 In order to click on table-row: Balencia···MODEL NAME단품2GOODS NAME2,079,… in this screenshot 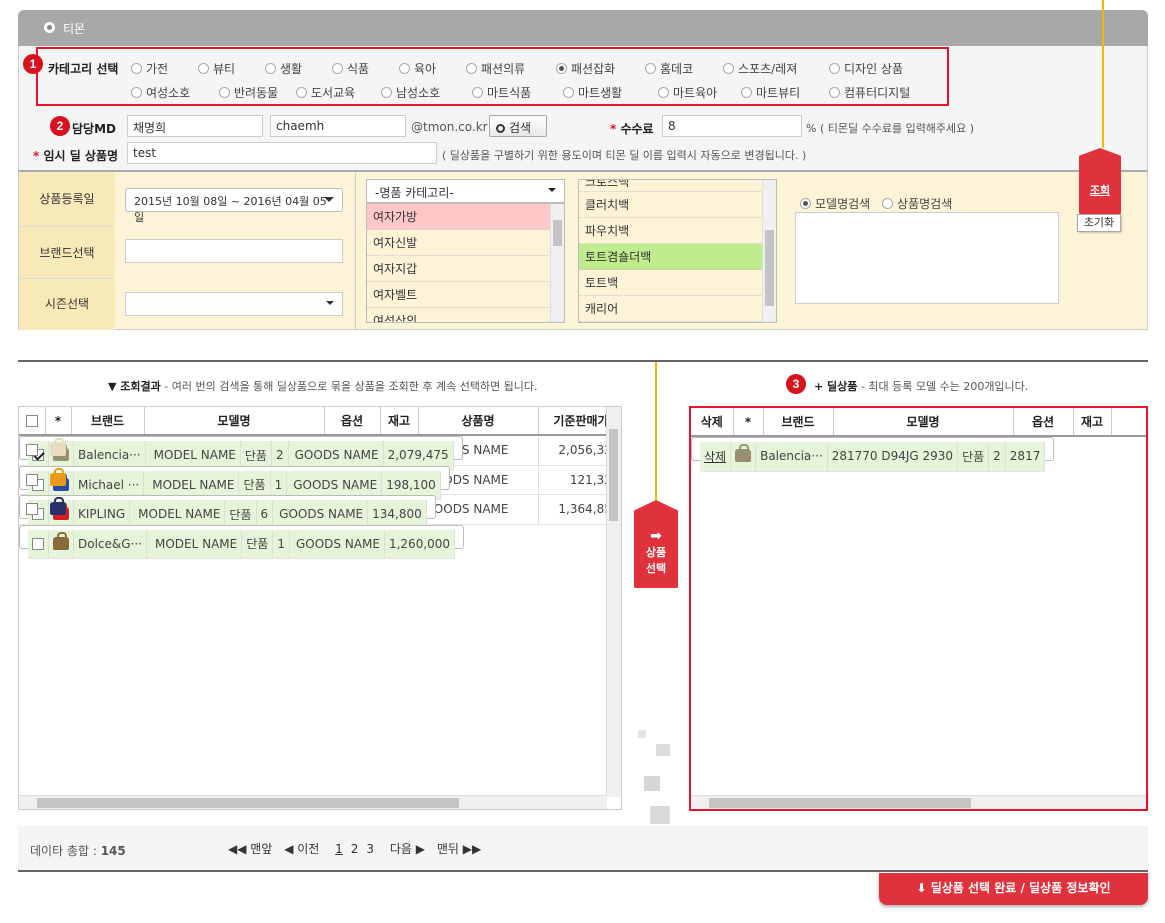, I will do `click(241, 453)`.